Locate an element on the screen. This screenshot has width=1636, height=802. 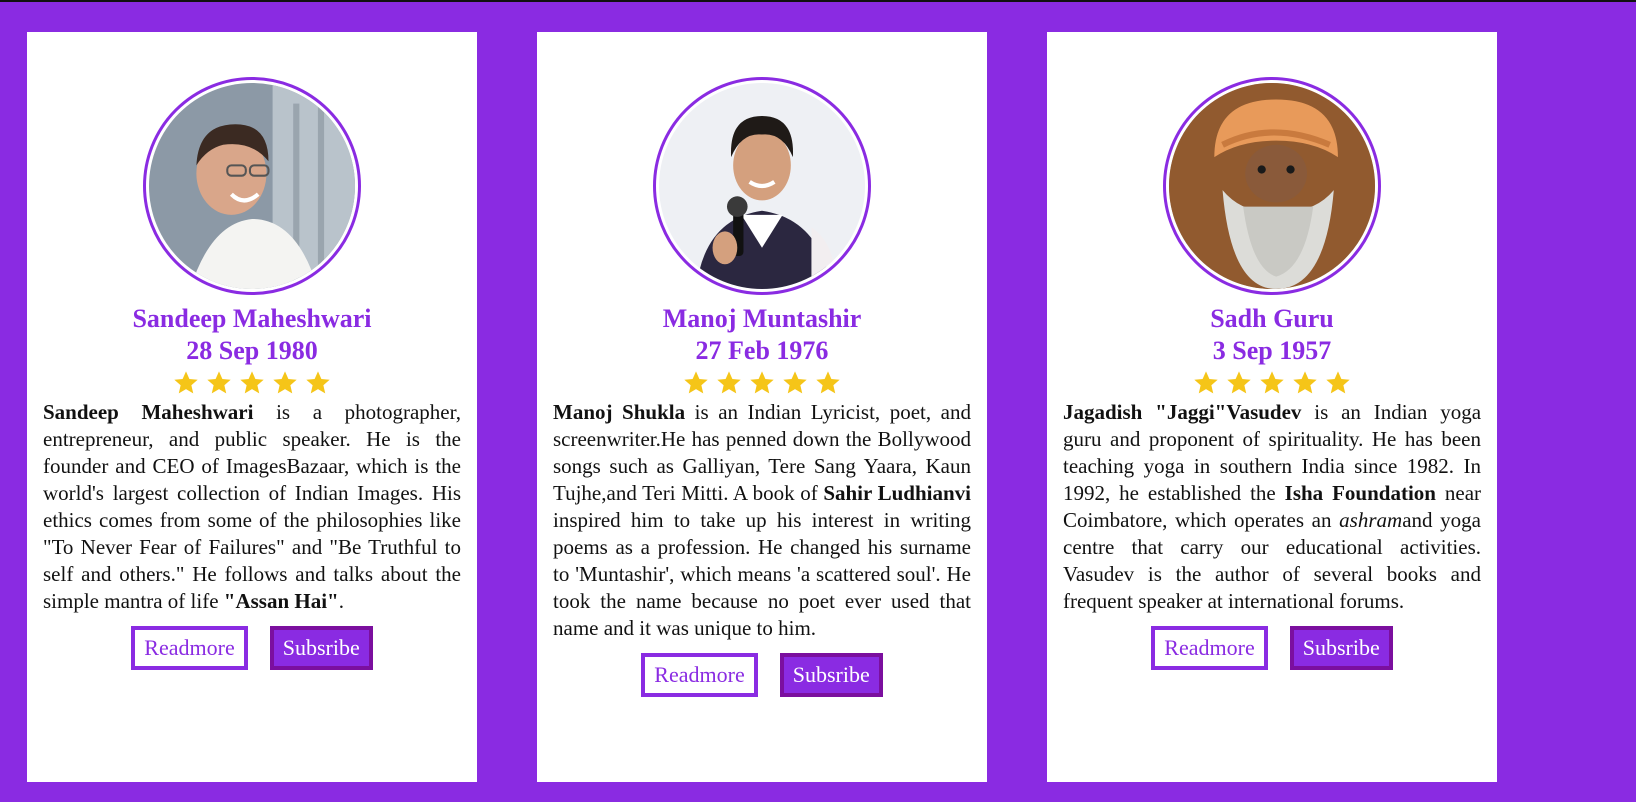
bio-highlight: Isha Foundation is located at coordinates (1360, 493).